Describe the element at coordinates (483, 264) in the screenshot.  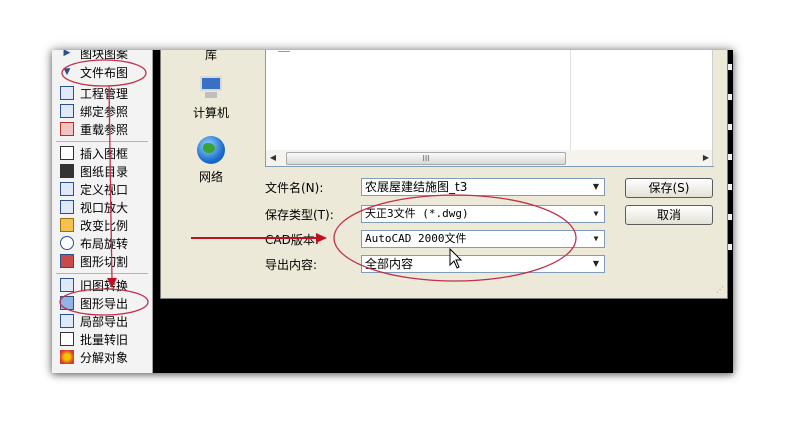
I see `export-content-select: 全部内容 ▼` at that location.